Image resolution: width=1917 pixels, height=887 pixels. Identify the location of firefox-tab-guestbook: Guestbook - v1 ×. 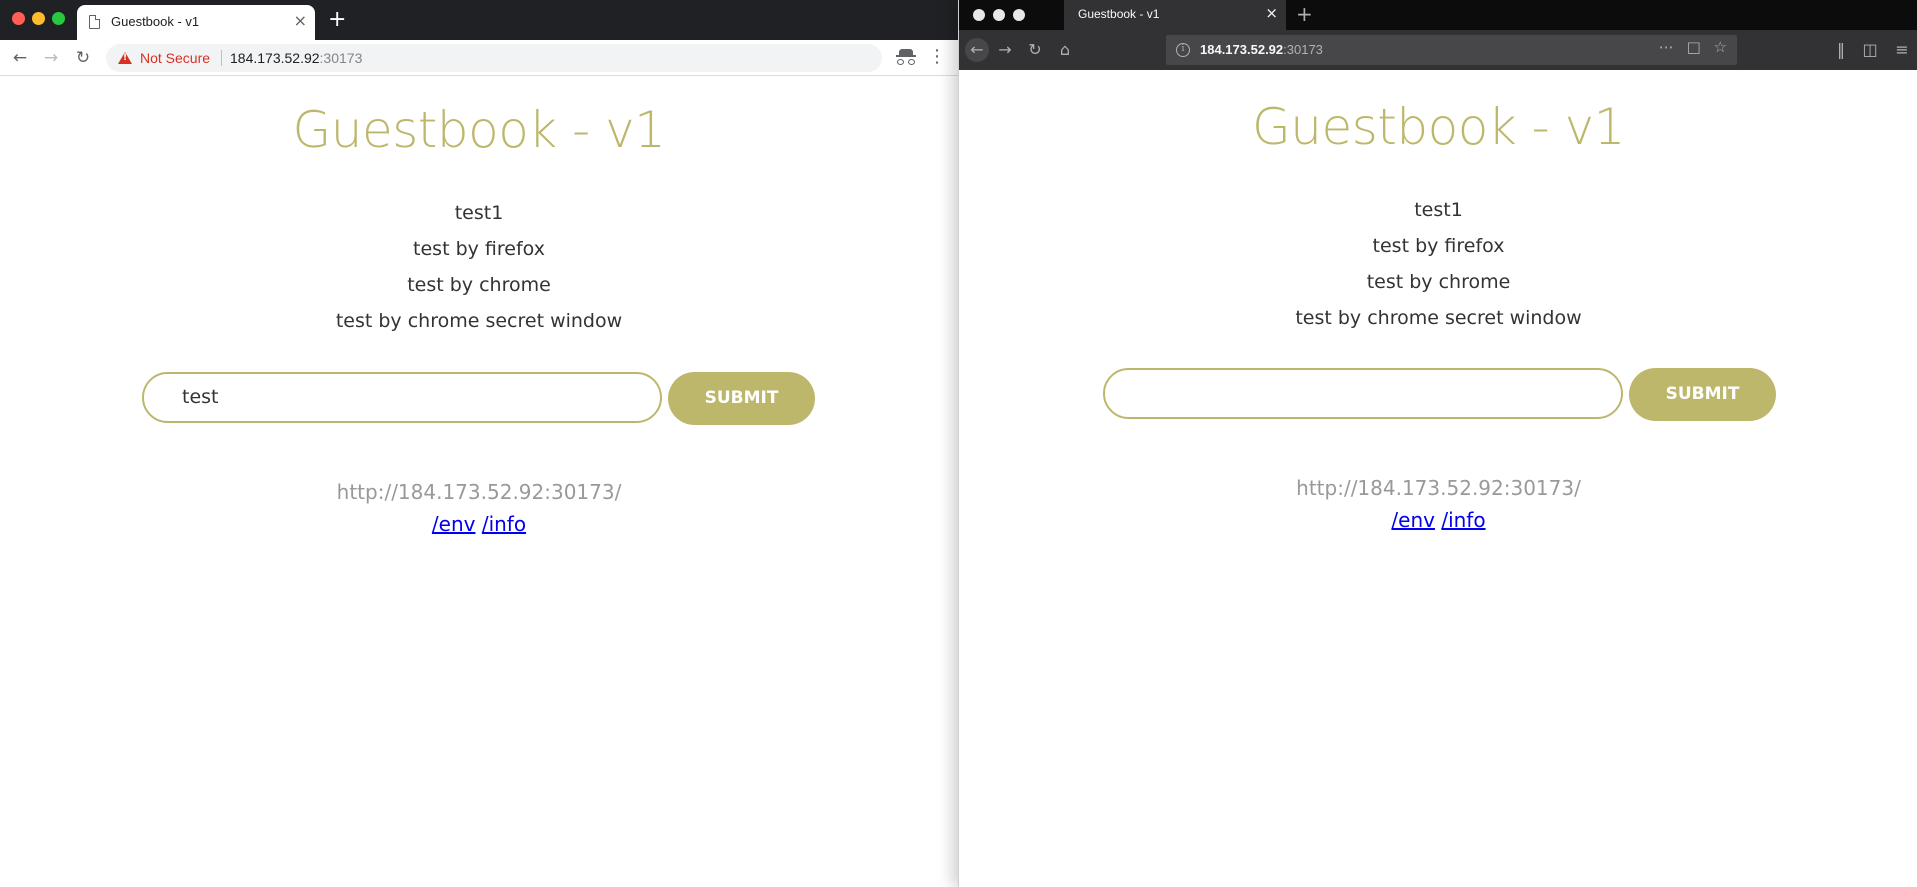
(1175, 15).